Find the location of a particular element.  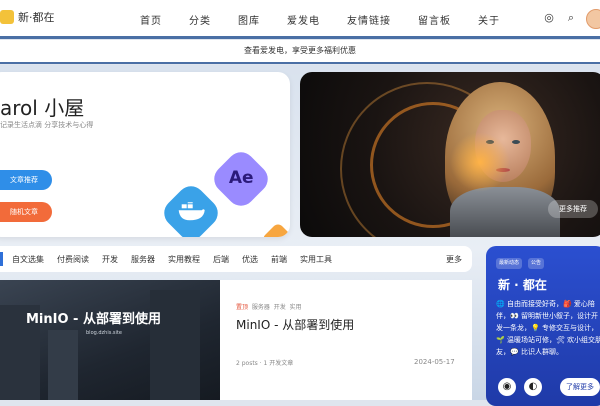

category-item: 服务器 is located at coordinates (143, 259).